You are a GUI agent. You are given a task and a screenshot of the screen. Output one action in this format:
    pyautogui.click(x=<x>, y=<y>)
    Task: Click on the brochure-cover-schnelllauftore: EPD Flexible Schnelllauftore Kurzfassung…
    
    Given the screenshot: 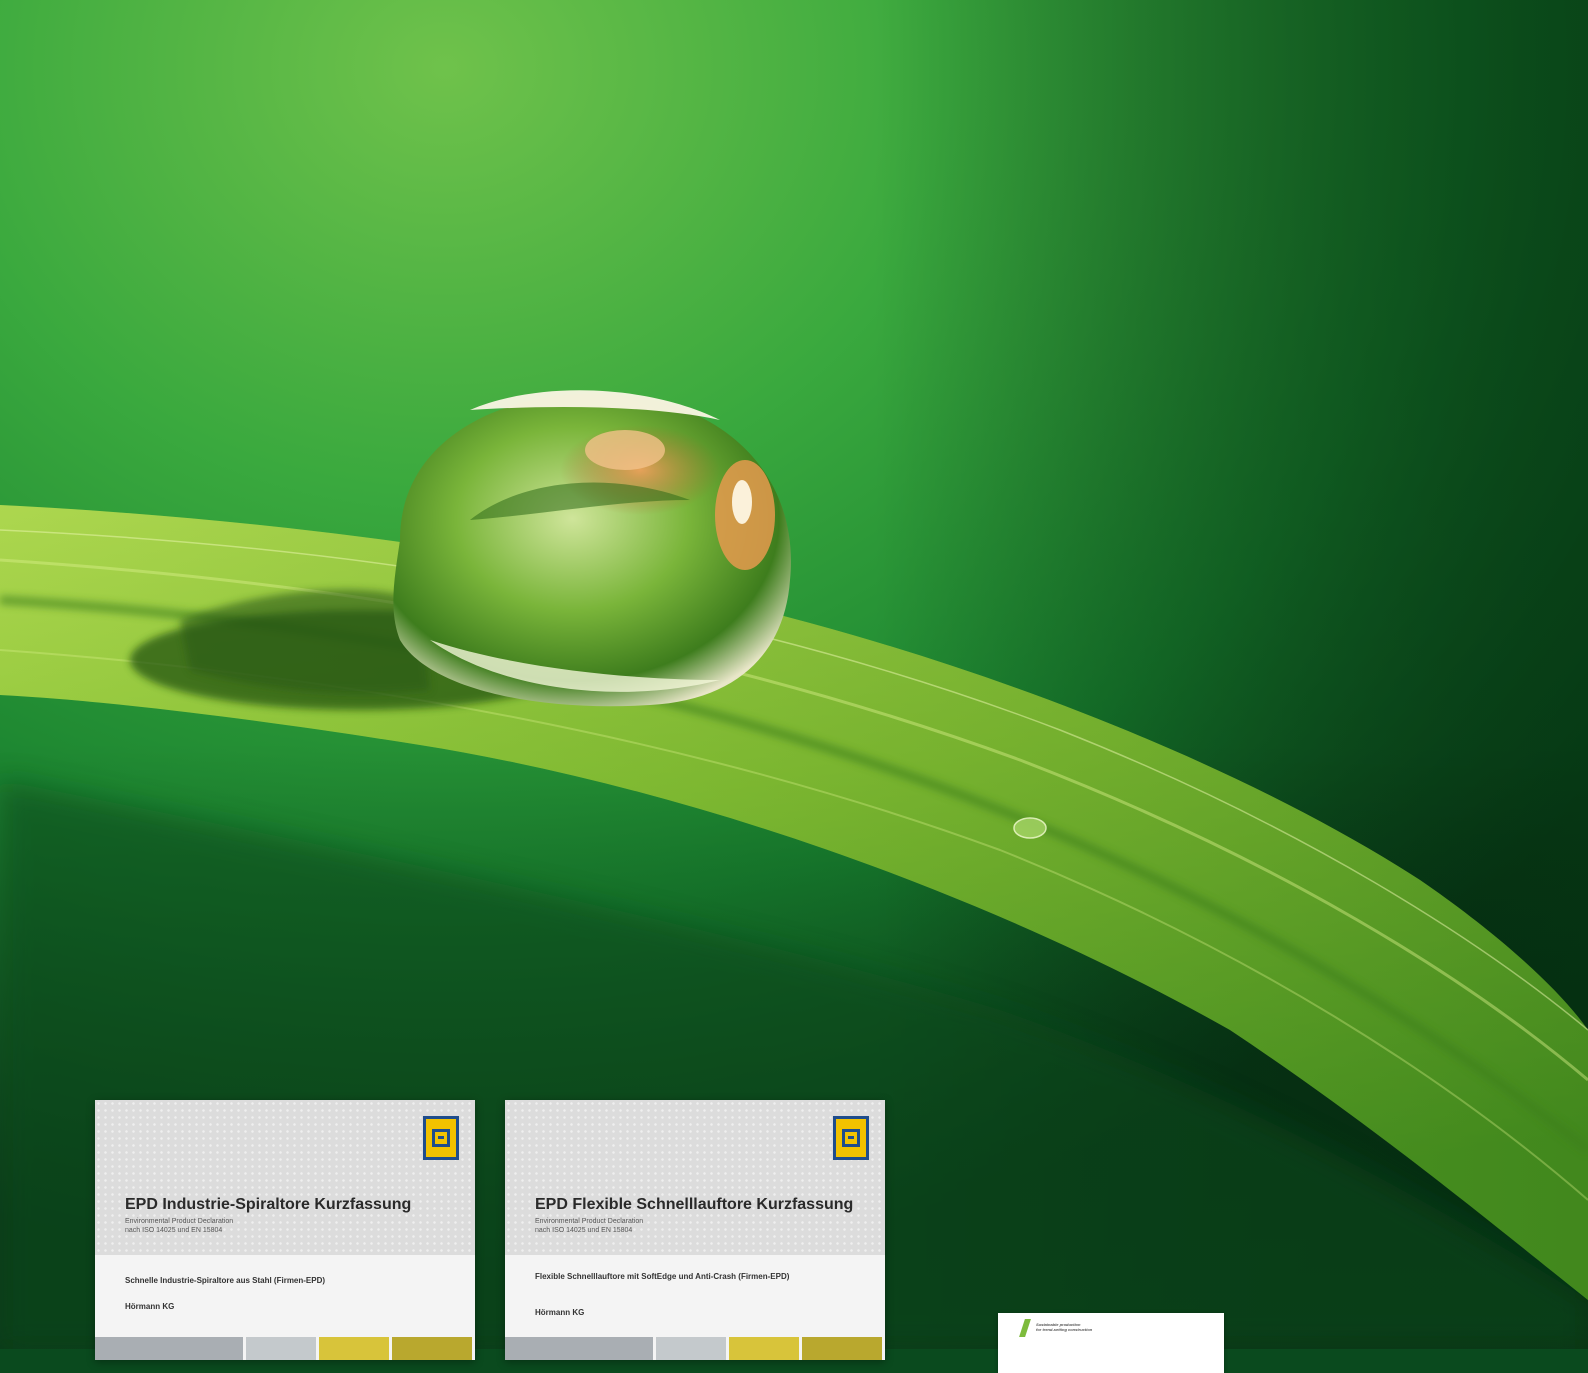 What is the action you would take?
    pyautogui.click(x=695, y=1230)
    